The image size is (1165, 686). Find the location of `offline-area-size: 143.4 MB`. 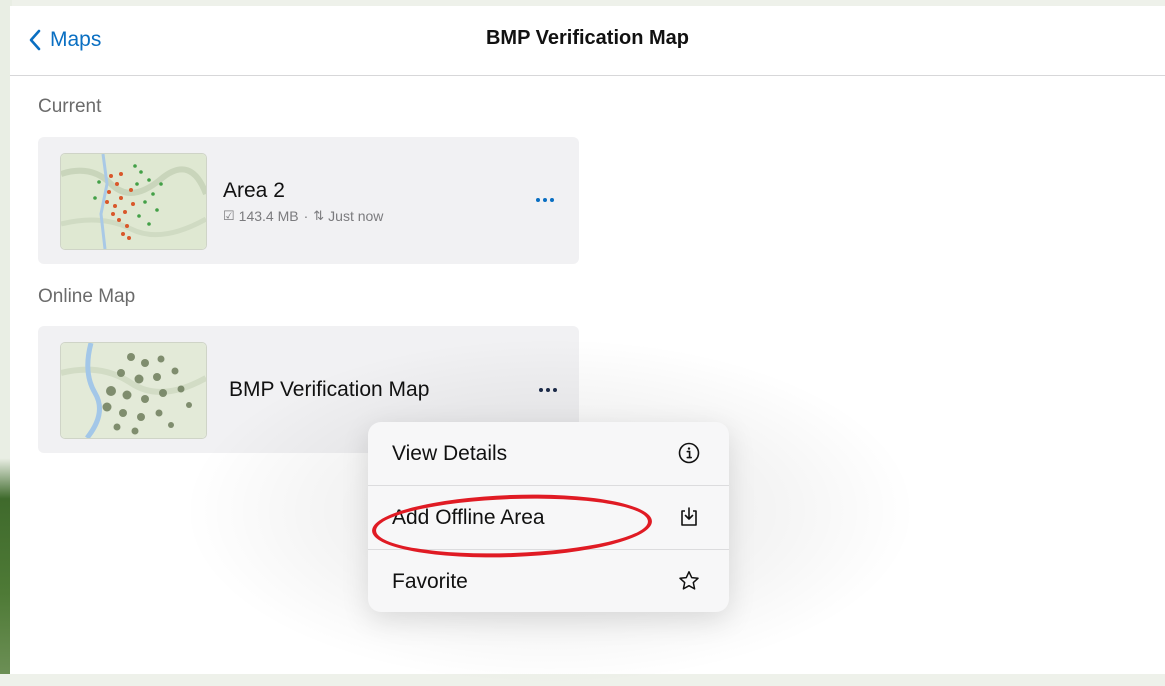

offline-area-size: 143.4 MB is located at coordinates (268, 216).